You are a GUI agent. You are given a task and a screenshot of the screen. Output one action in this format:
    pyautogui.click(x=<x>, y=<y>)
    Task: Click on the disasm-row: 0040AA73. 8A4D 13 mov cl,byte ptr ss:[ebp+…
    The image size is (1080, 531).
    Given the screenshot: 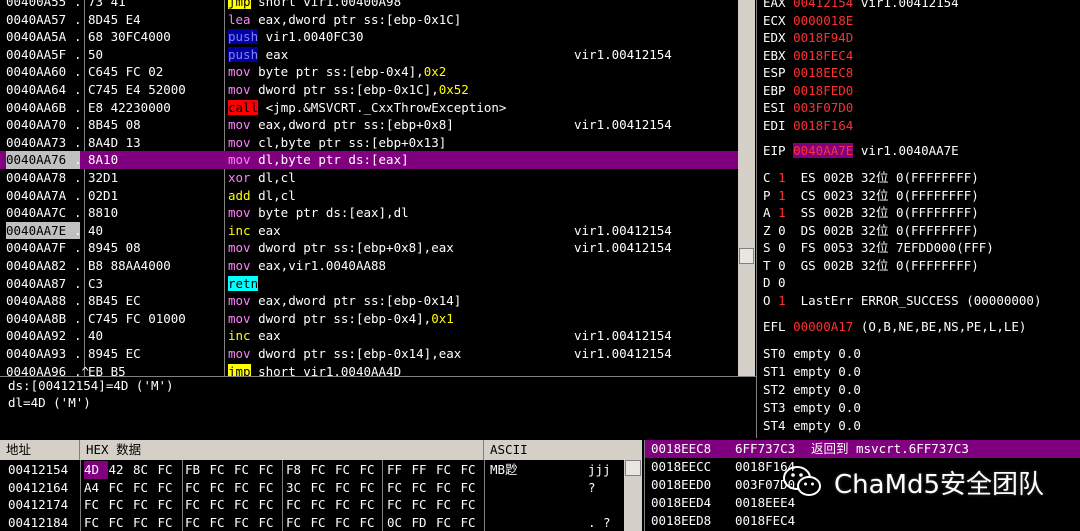 What is the action you would take?
    pyautogui.click(x=369, y=143)
    